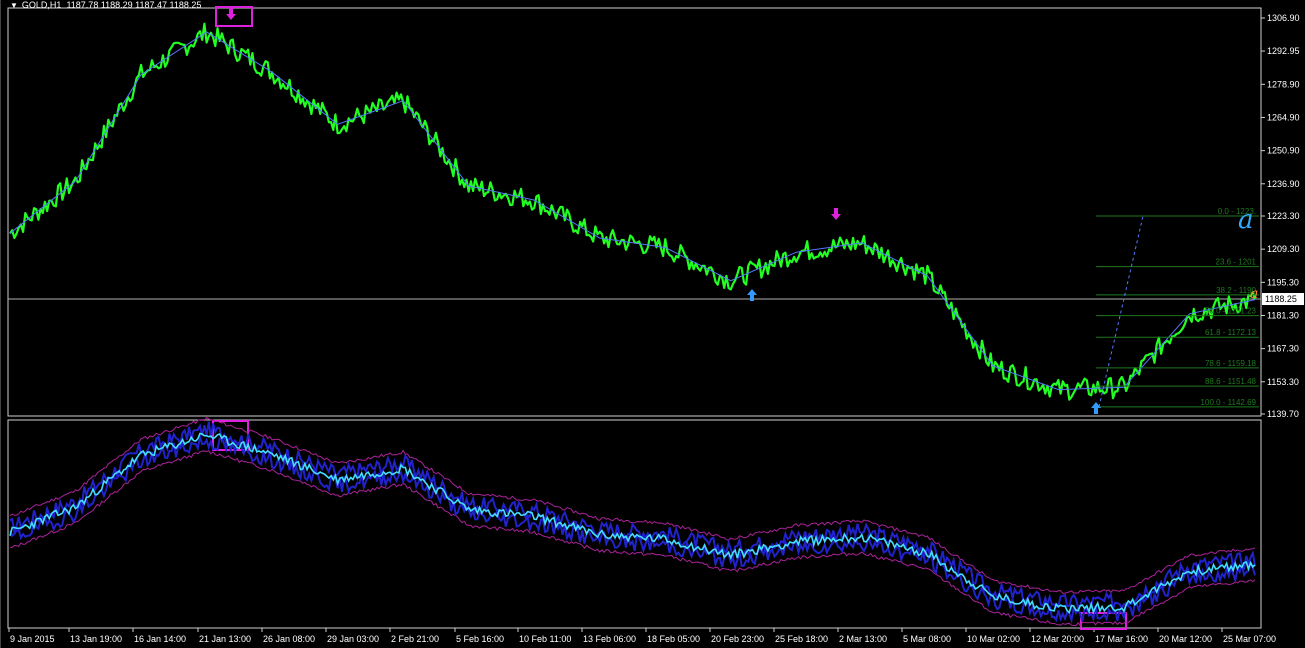 Image resolution: width=1305 pixels, height=648 pixels. Describe the element at coordinates (1231, 381) in the screenshot. I see `fib-level-label: 88.6 - 1151.48` at that location.